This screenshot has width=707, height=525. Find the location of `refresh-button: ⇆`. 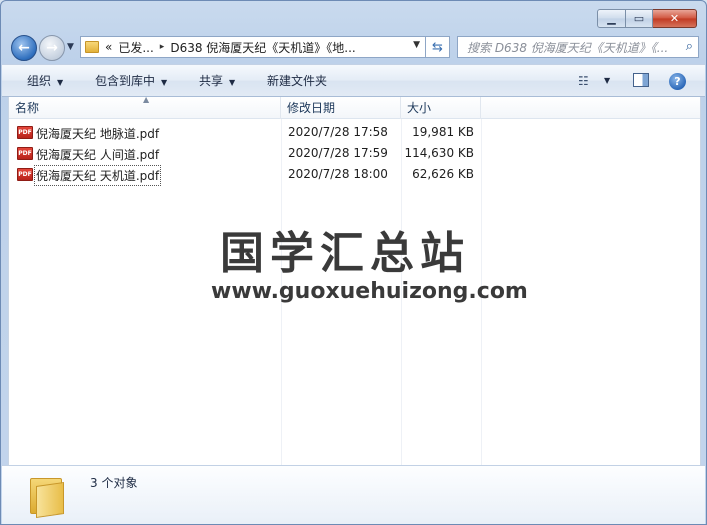

refresh-button: ⇆ is located at coordinates (438, 47).